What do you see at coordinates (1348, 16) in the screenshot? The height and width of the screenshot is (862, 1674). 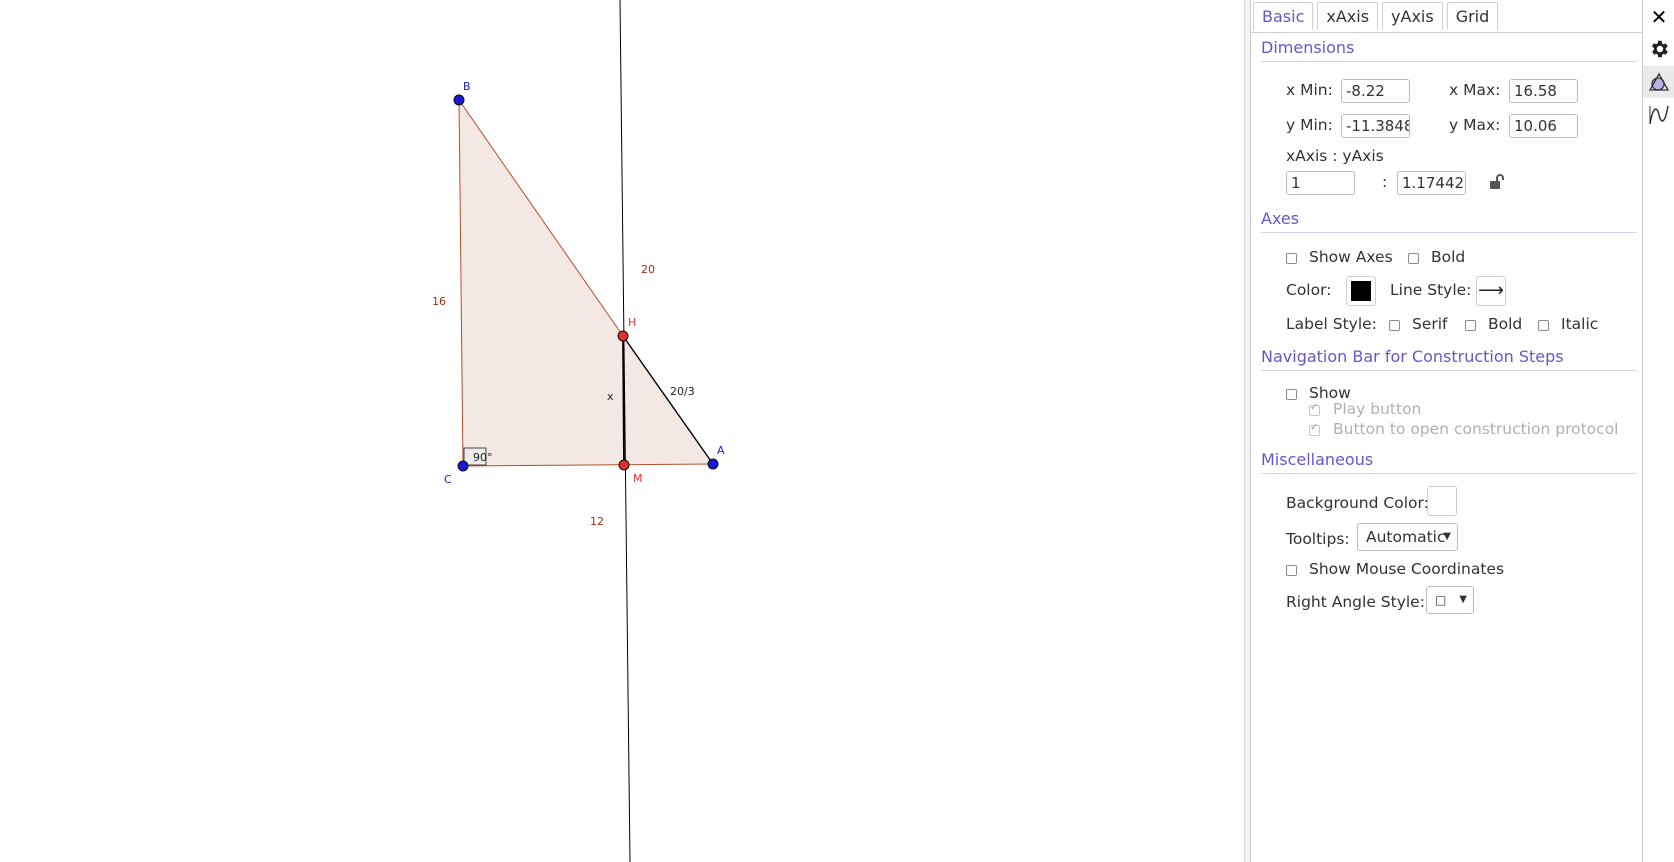 I see `tab-xaxis: xAxis` at bounding box center [1348, 16].